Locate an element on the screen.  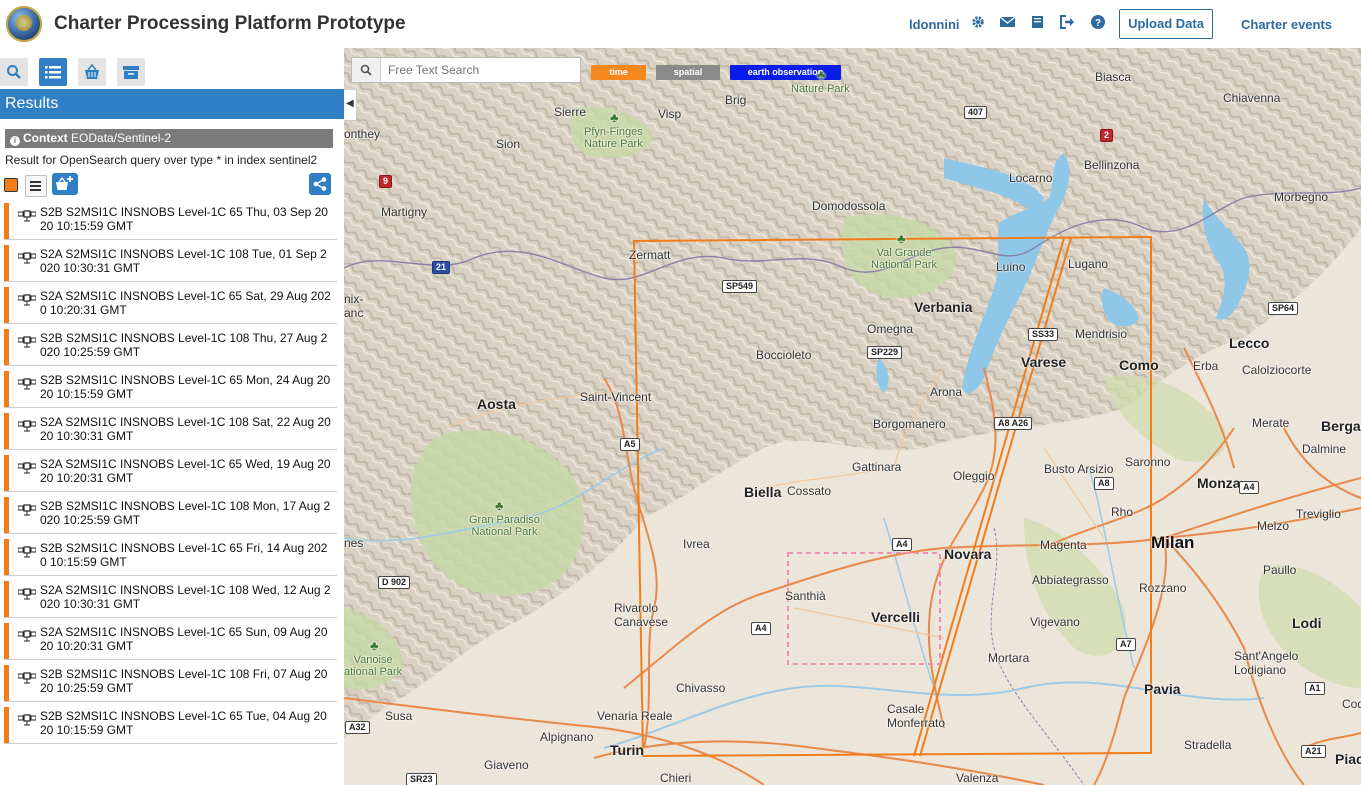
list-view-button is located at coordinates (36, 186).